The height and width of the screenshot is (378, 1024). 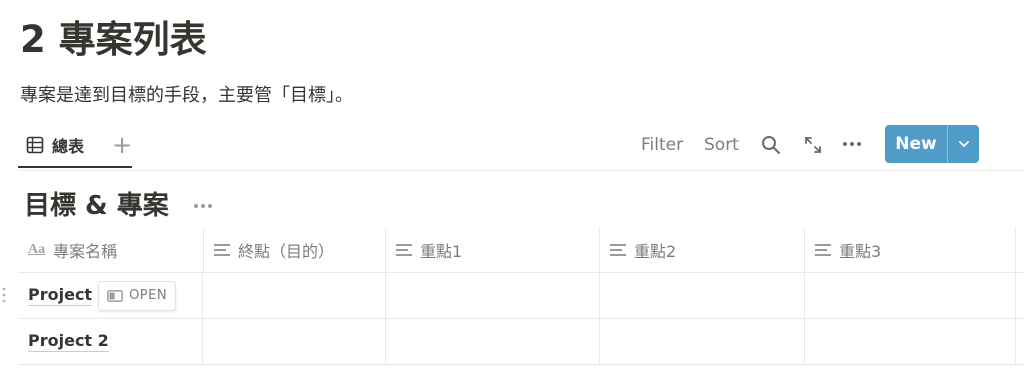 What do you see at coordinates (493, 250) in the screenshot?
I see `column-header-point1: 重點1` at bounding box center [493, 250].